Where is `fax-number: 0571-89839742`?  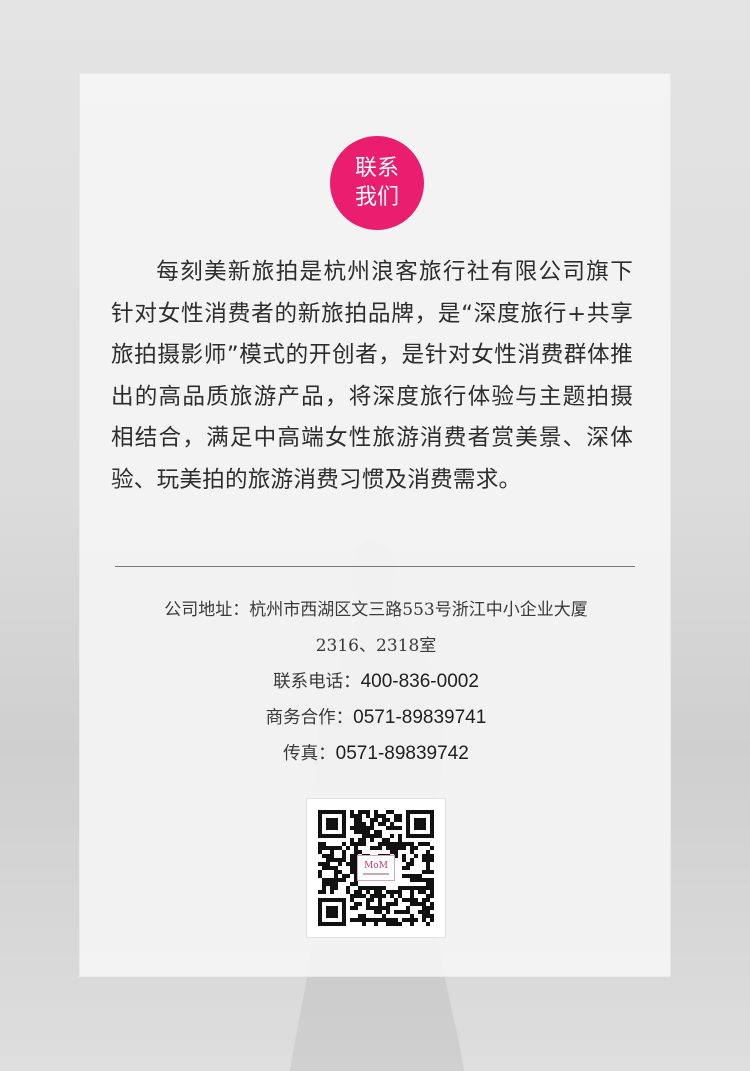 fax-number: 0571-89839742 is located at coordinates (402, 753).